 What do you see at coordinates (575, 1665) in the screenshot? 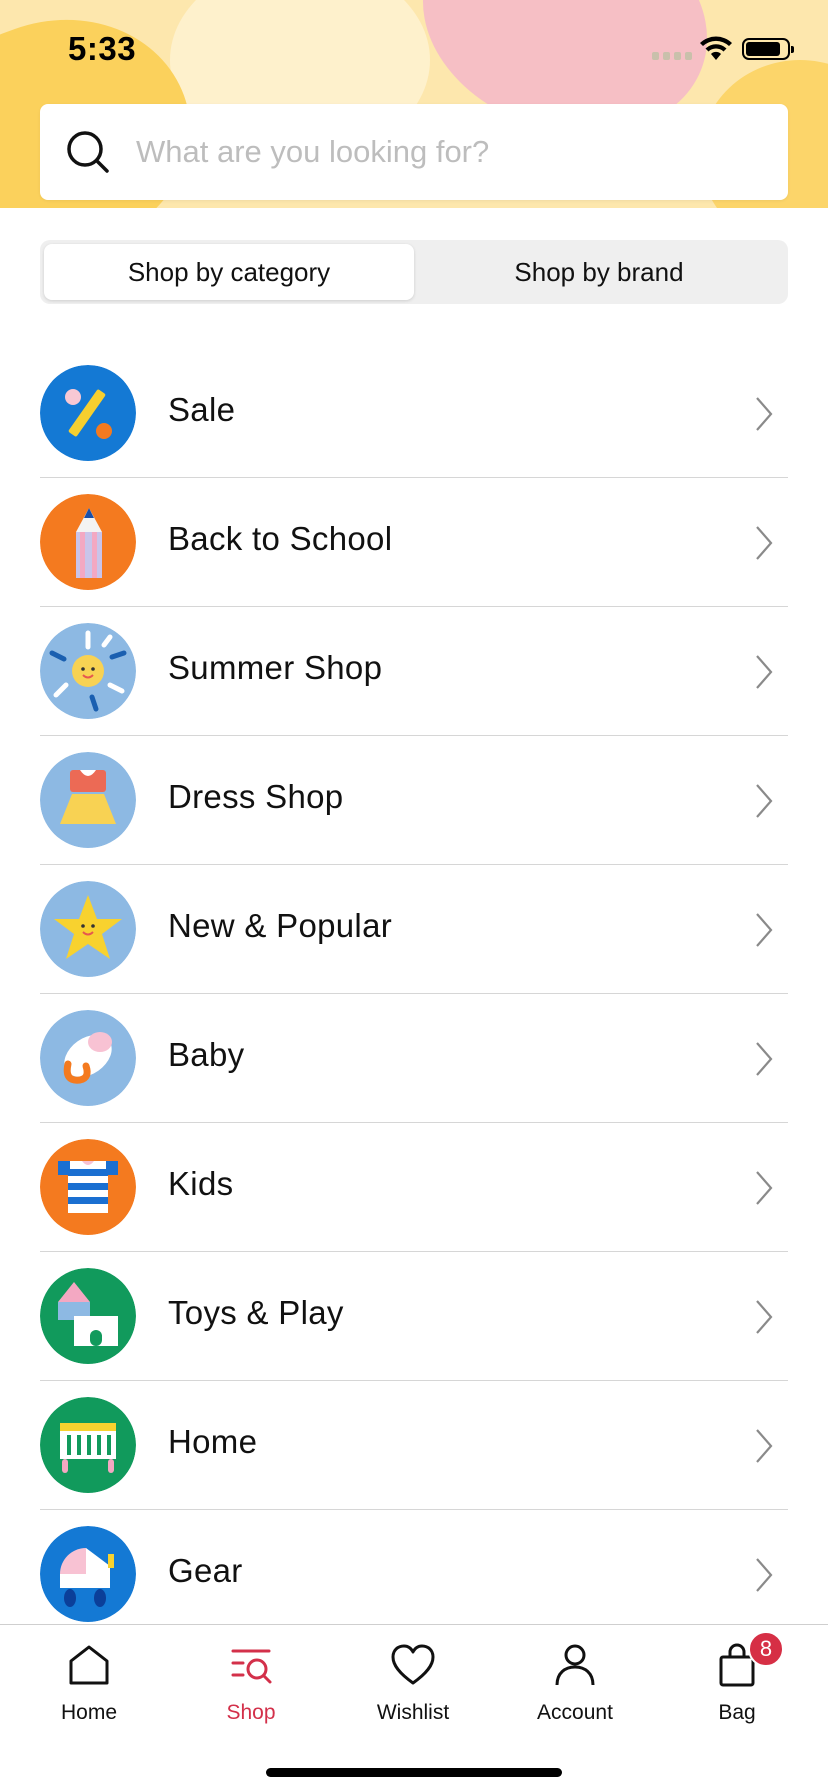
I see `user-icon` at bounding box center [575, 1665].